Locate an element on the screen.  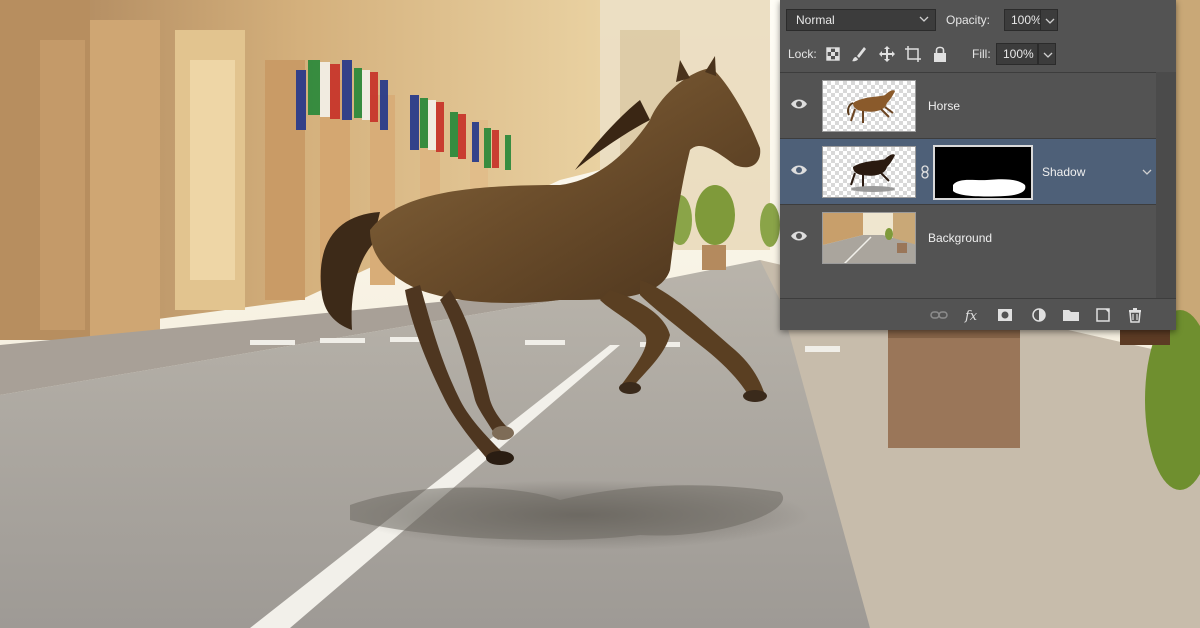
mask-link-icon is located at coordinates (925, 172).